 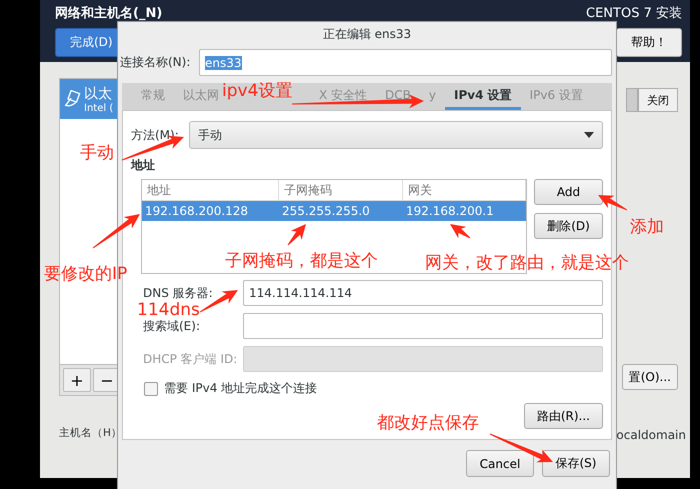 What do you see at coordinates (651, 435) in the screenshot?
I see `domain-text: ocaldomain` at bounding box center [651, 435].